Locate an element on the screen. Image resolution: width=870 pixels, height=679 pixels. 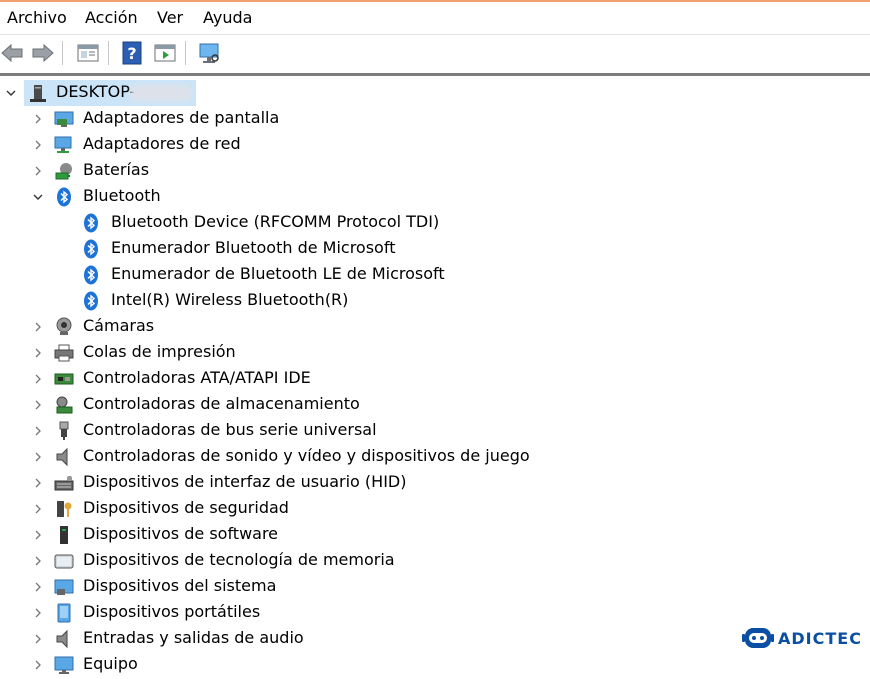
tree-item-colas-impresion: Colas de impresión is located at coordinates (435, 353).